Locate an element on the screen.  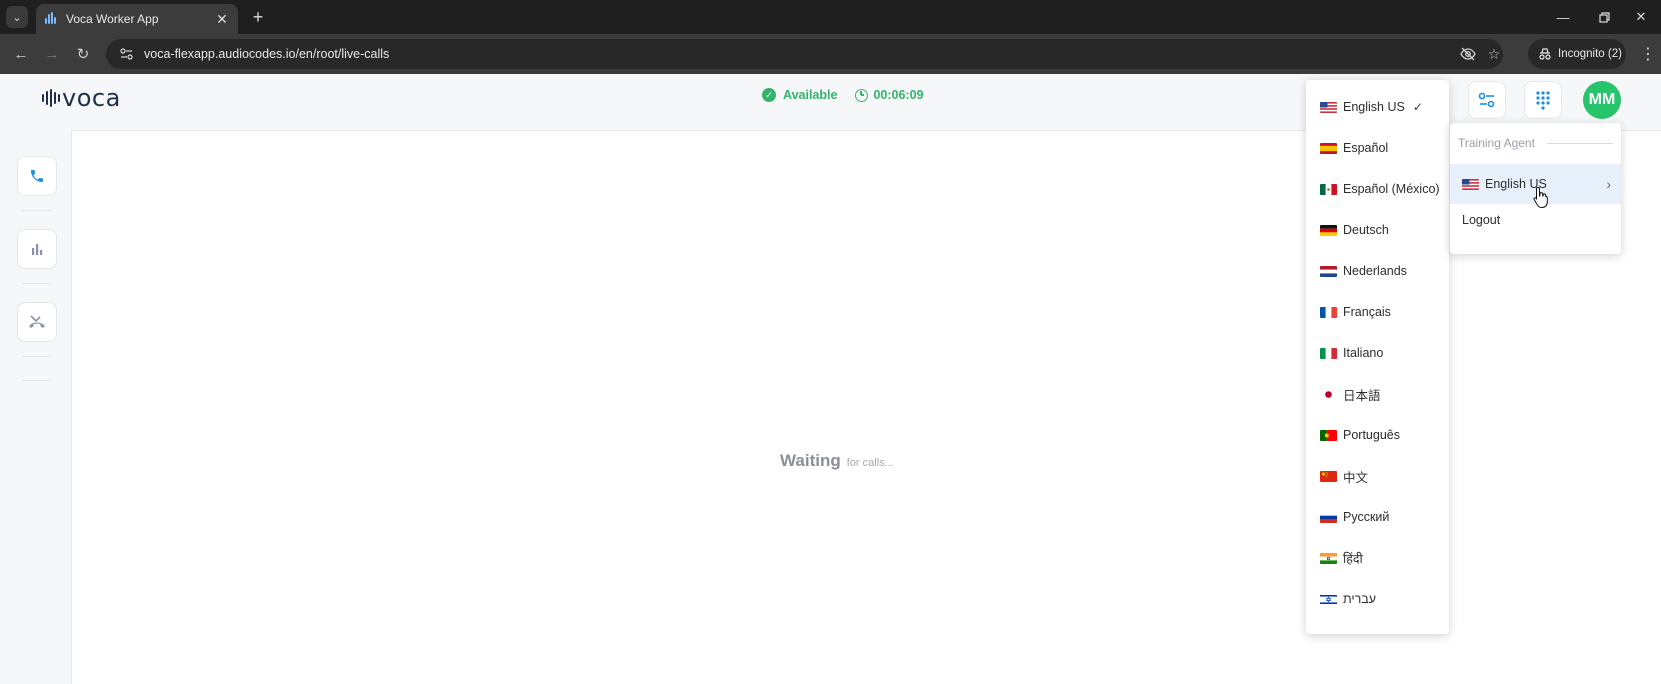
checkmark-icon: ✓ is located at coordinates (1417, 107).